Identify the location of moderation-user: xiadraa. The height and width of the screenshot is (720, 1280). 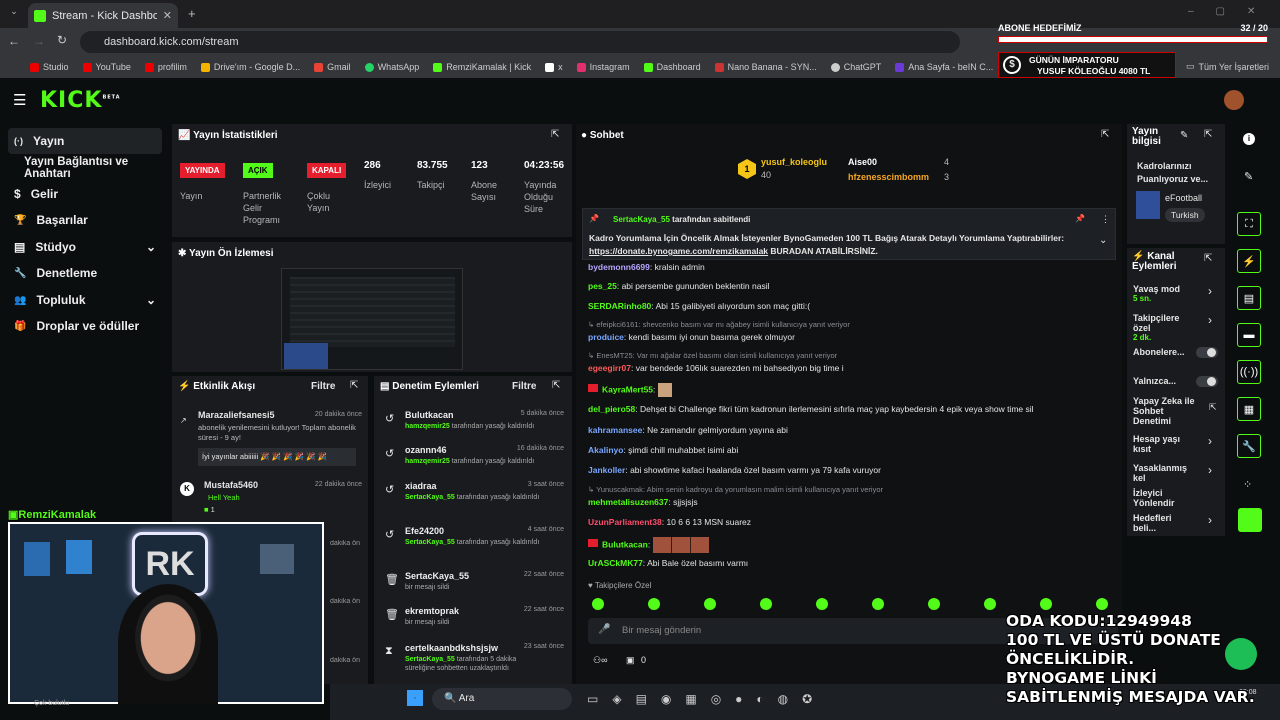
(421, 486).